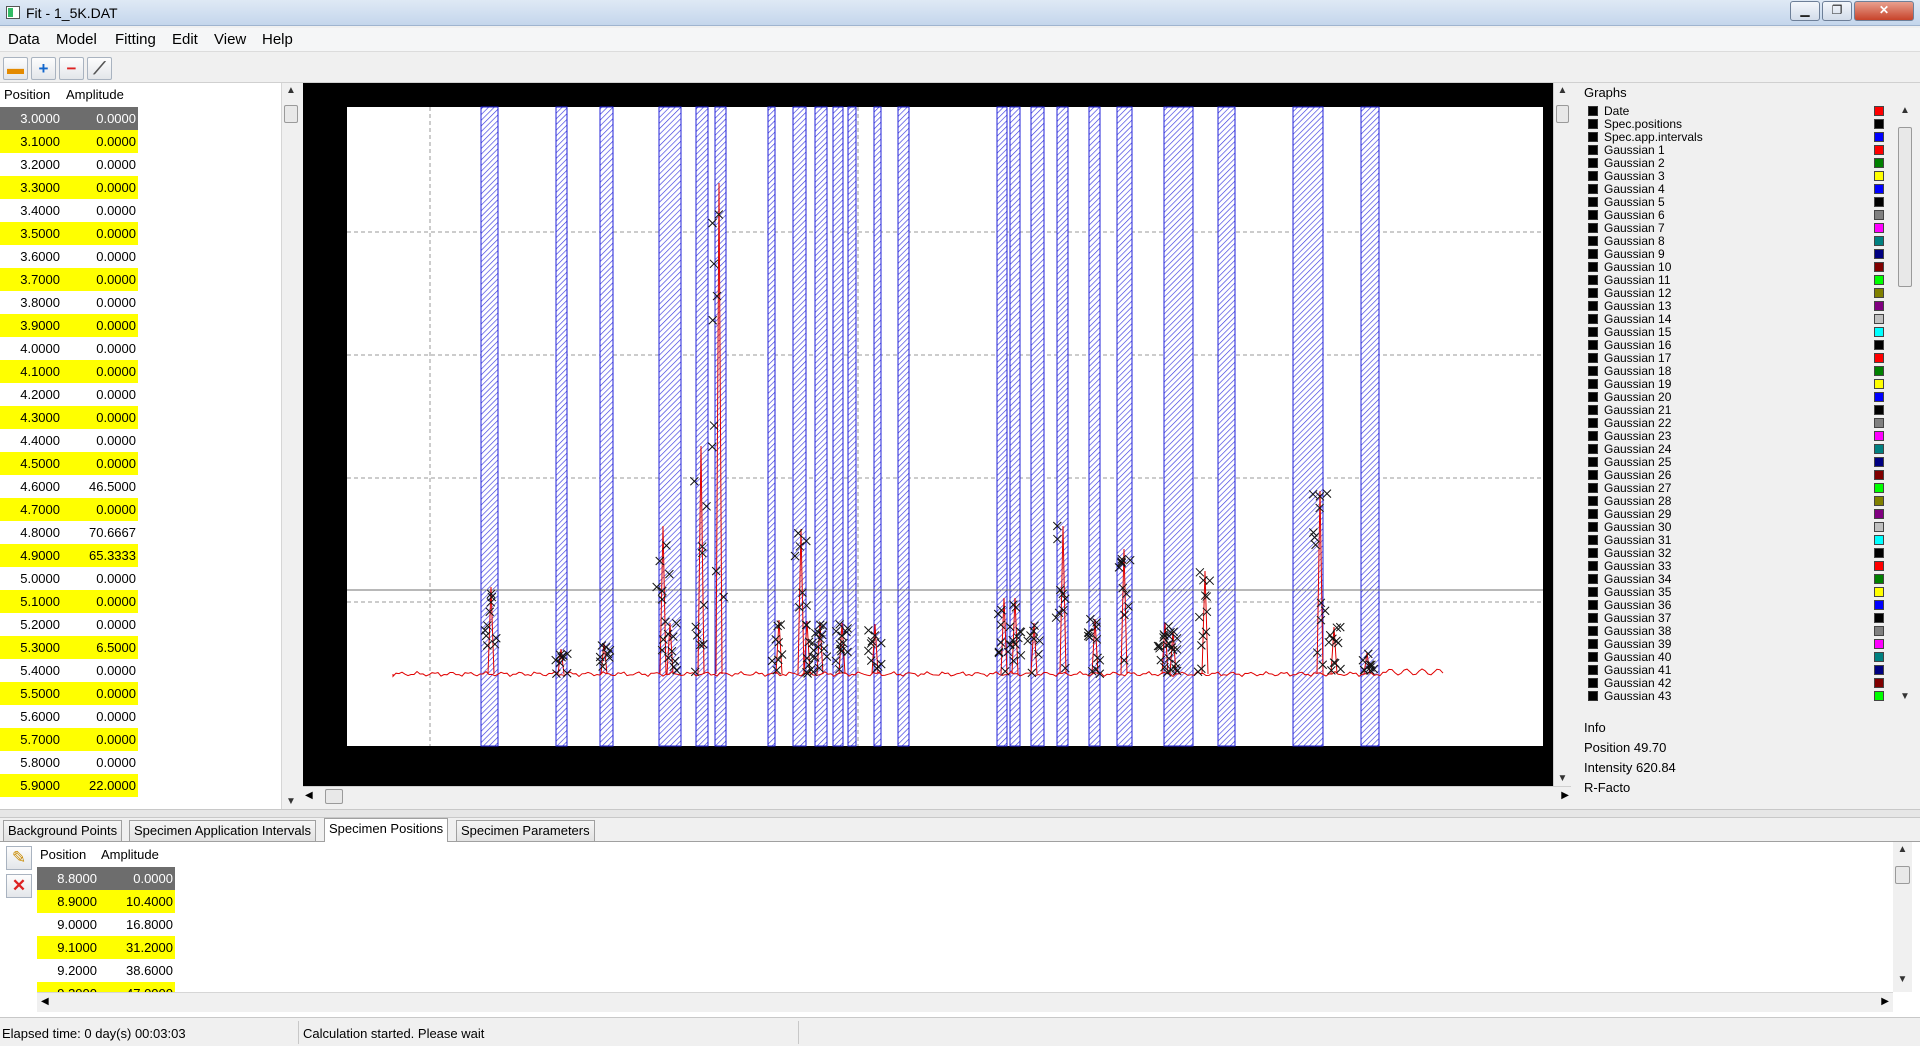 The image size is (1920, 1046). What do you see at coordinates (30, 440) in the screenshot?
I see `position-cell: 4.4000` at bounding box center [30, 440].